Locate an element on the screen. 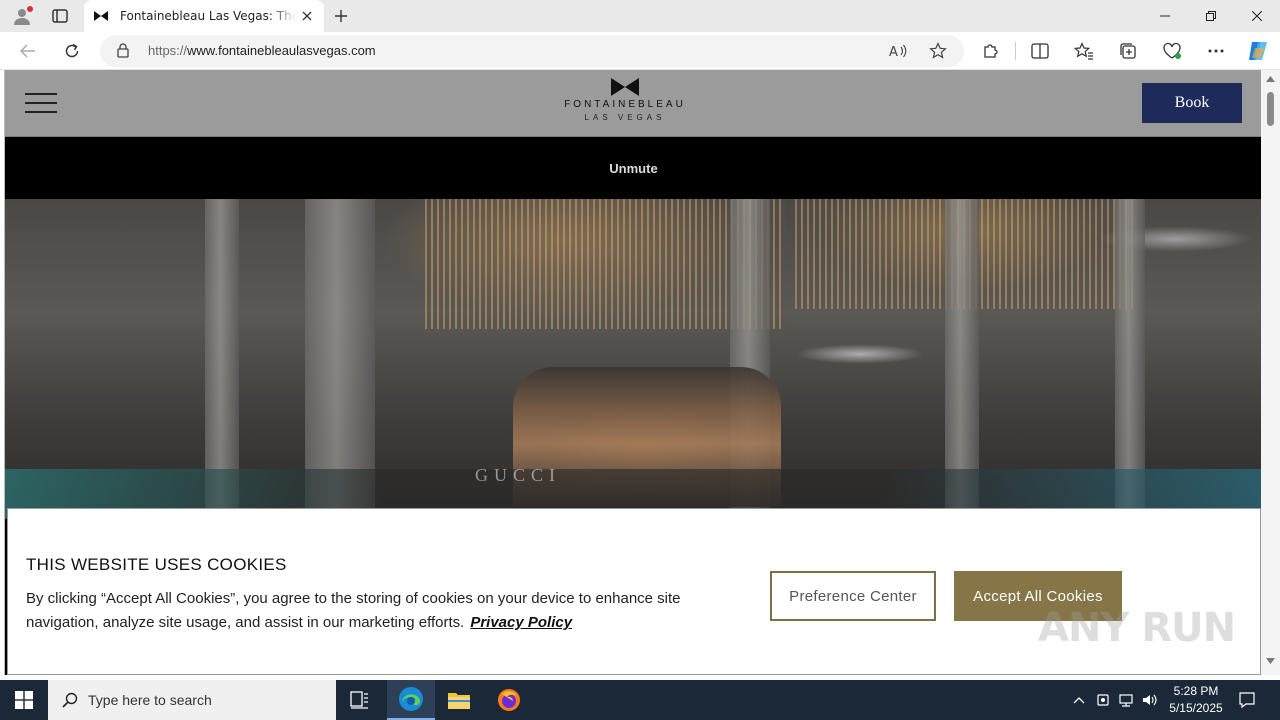 The width and height of the screenshot is (1280, 720). start-button is located at coordinates (24, 700).